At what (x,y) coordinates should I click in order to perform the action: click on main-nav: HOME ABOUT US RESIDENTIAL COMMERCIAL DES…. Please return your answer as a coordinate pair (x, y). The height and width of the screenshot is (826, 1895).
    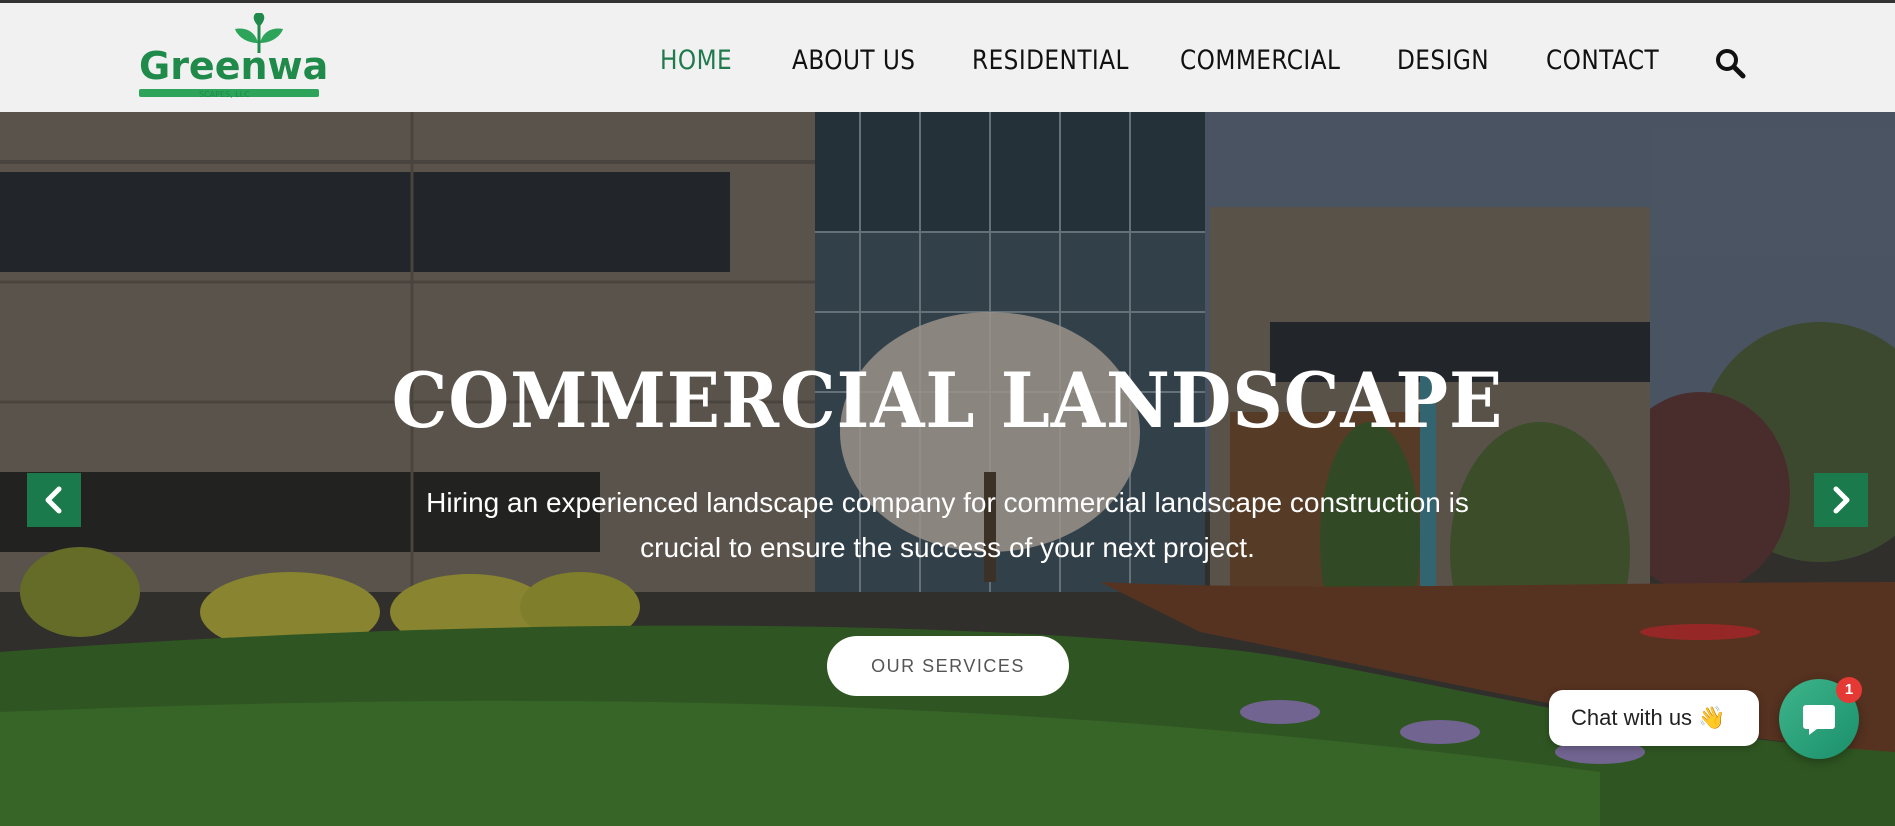
    Looking at the image, I should click on (947, 57).